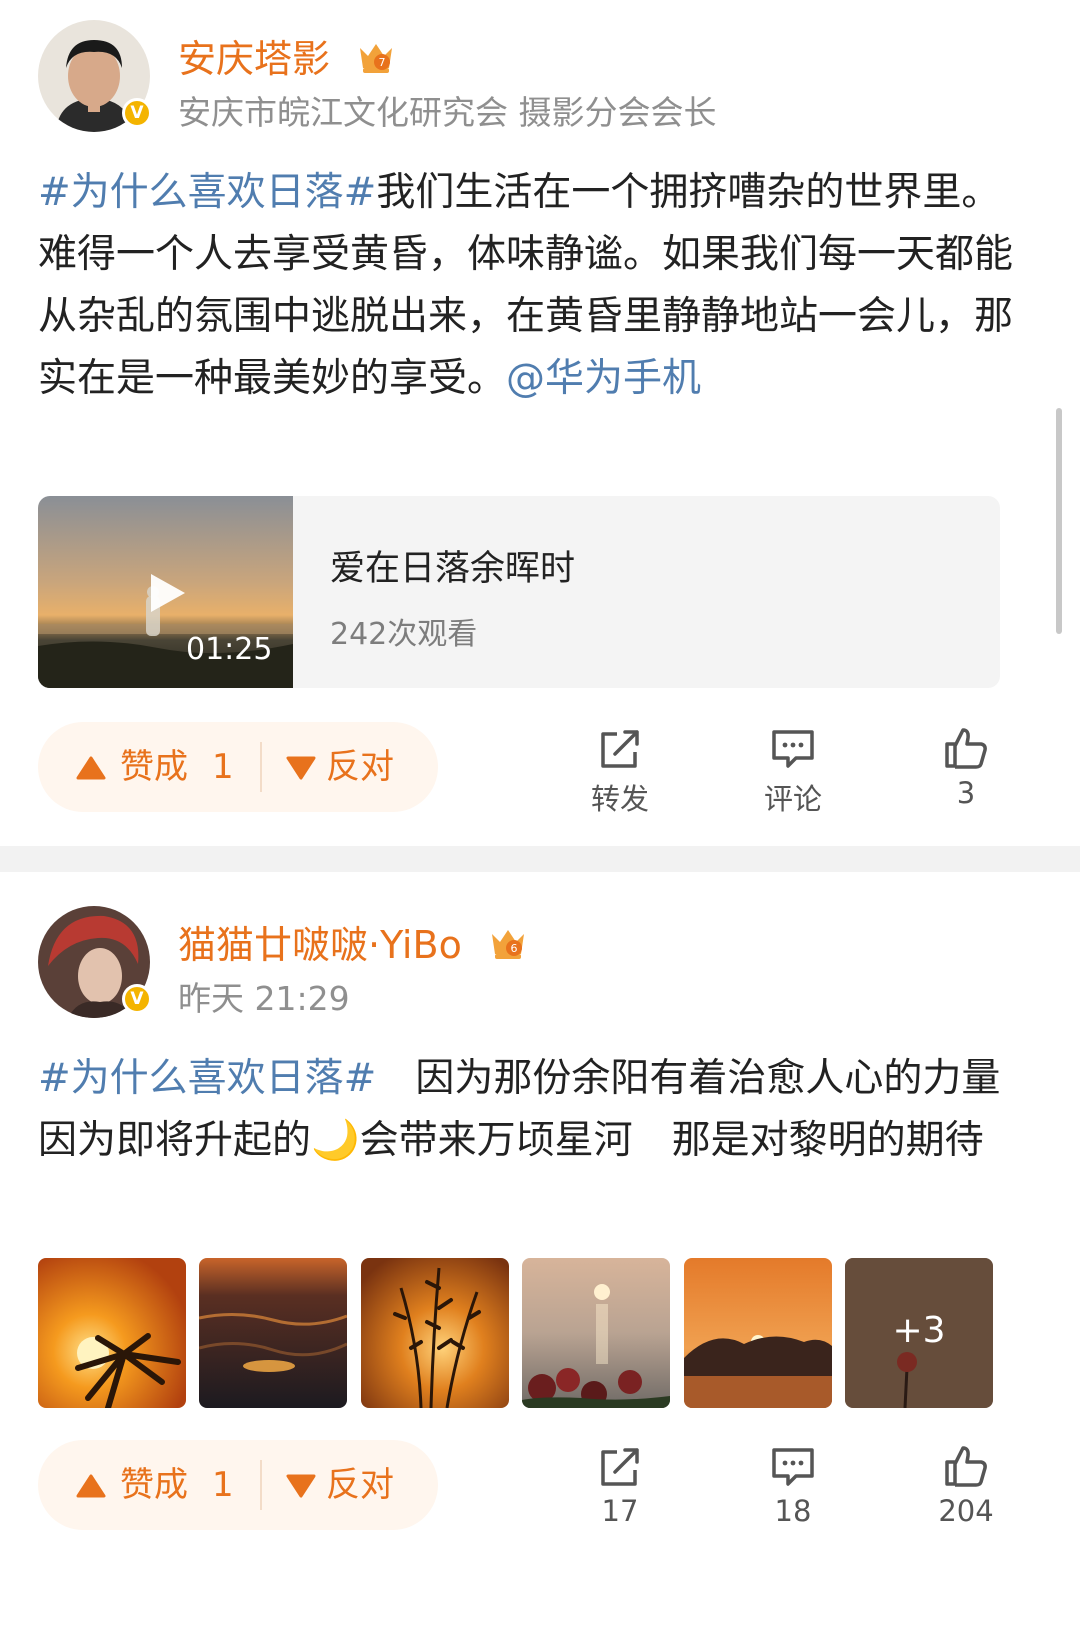  What do you see at coordinates (620, 1487) in the screenshot?
I see `repost-button: 17` at bounding box center [620, 1487].